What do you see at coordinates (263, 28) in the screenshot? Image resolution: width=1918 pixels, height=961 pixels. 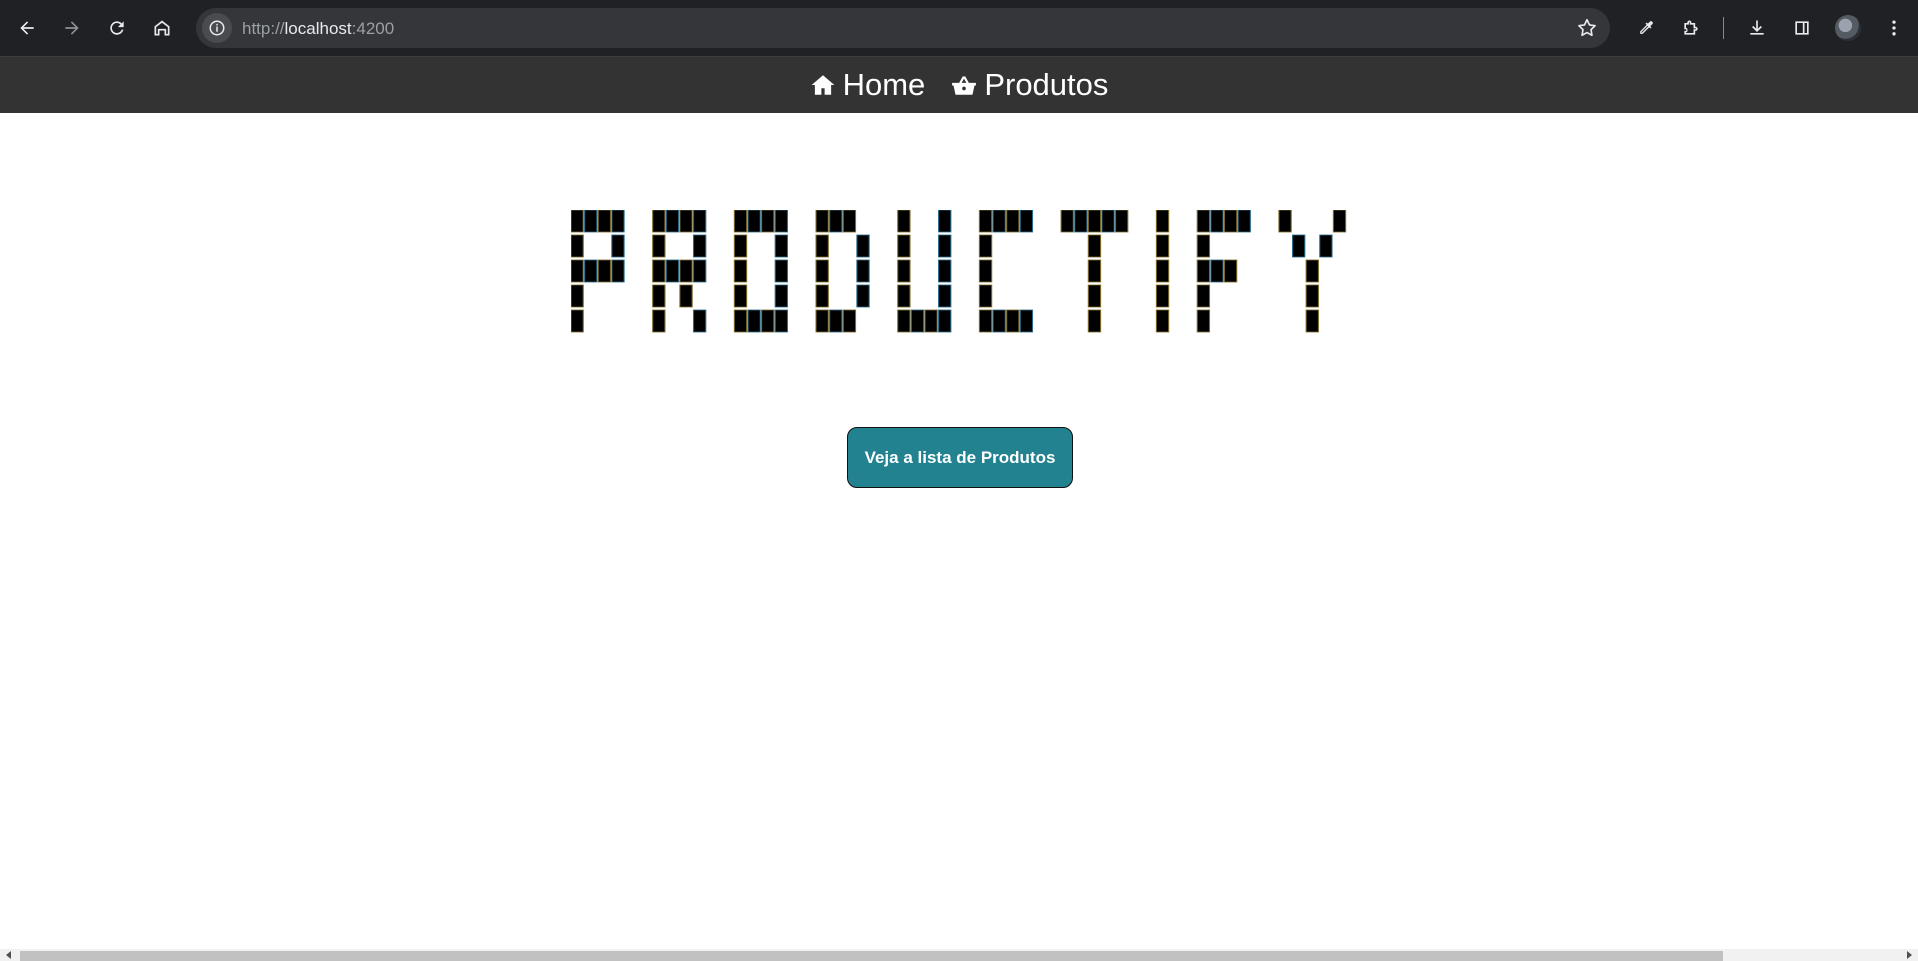 I see `url-scheme: http://` at bounding box center [263, 28].